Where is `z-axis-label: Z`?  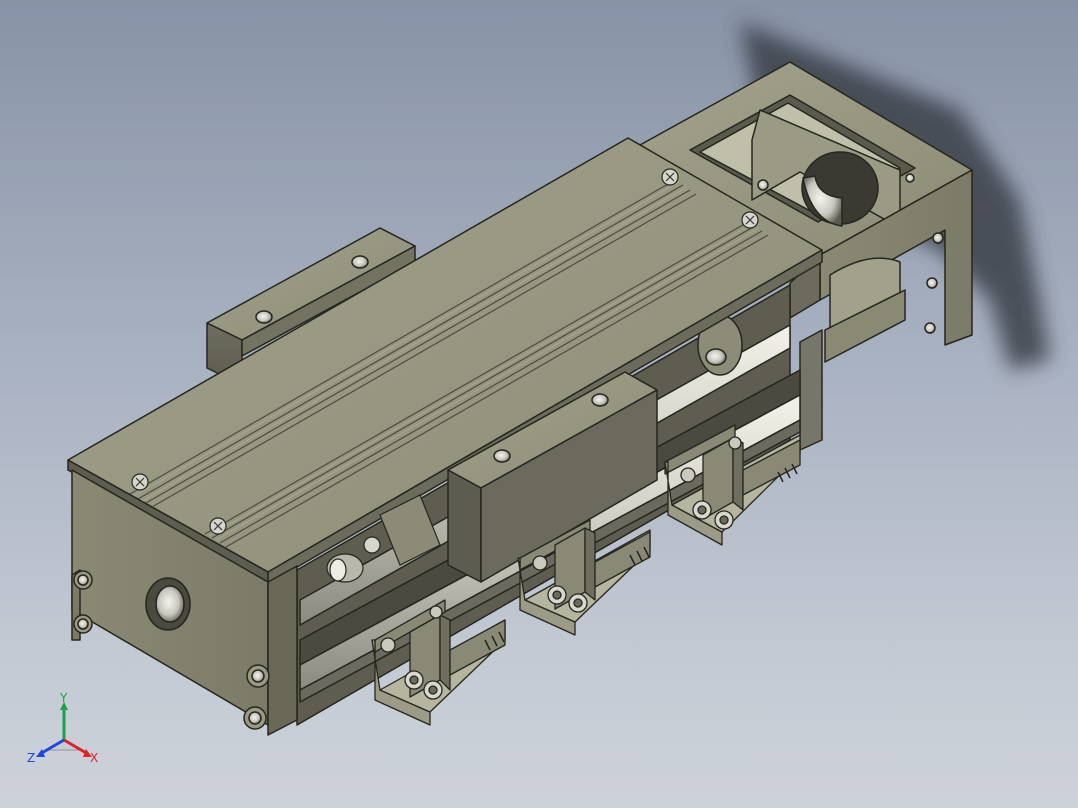 z-axis-label: Z is located at coordinates (31, 758).